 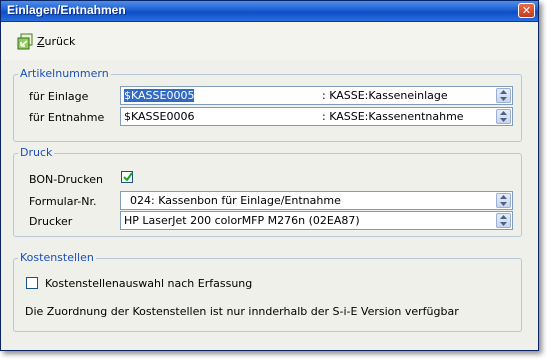 I want to click on einlage-article-value: $KASSE0005, so click(x=159, y=95).